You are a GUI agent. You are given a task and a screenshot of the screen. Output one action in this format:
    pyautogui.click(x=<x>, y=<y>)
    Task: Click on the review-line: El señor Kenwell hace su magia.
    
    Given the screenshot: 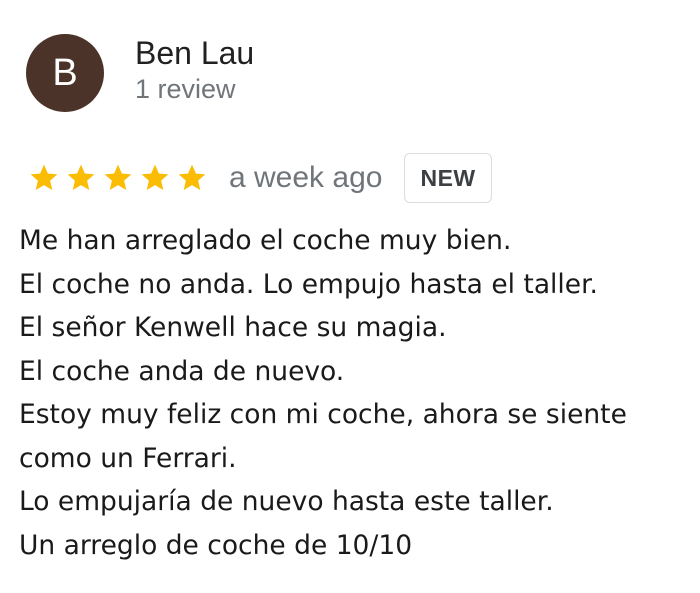 What is the action you would take?
    pyautogui.click(x=233, y=327)
    